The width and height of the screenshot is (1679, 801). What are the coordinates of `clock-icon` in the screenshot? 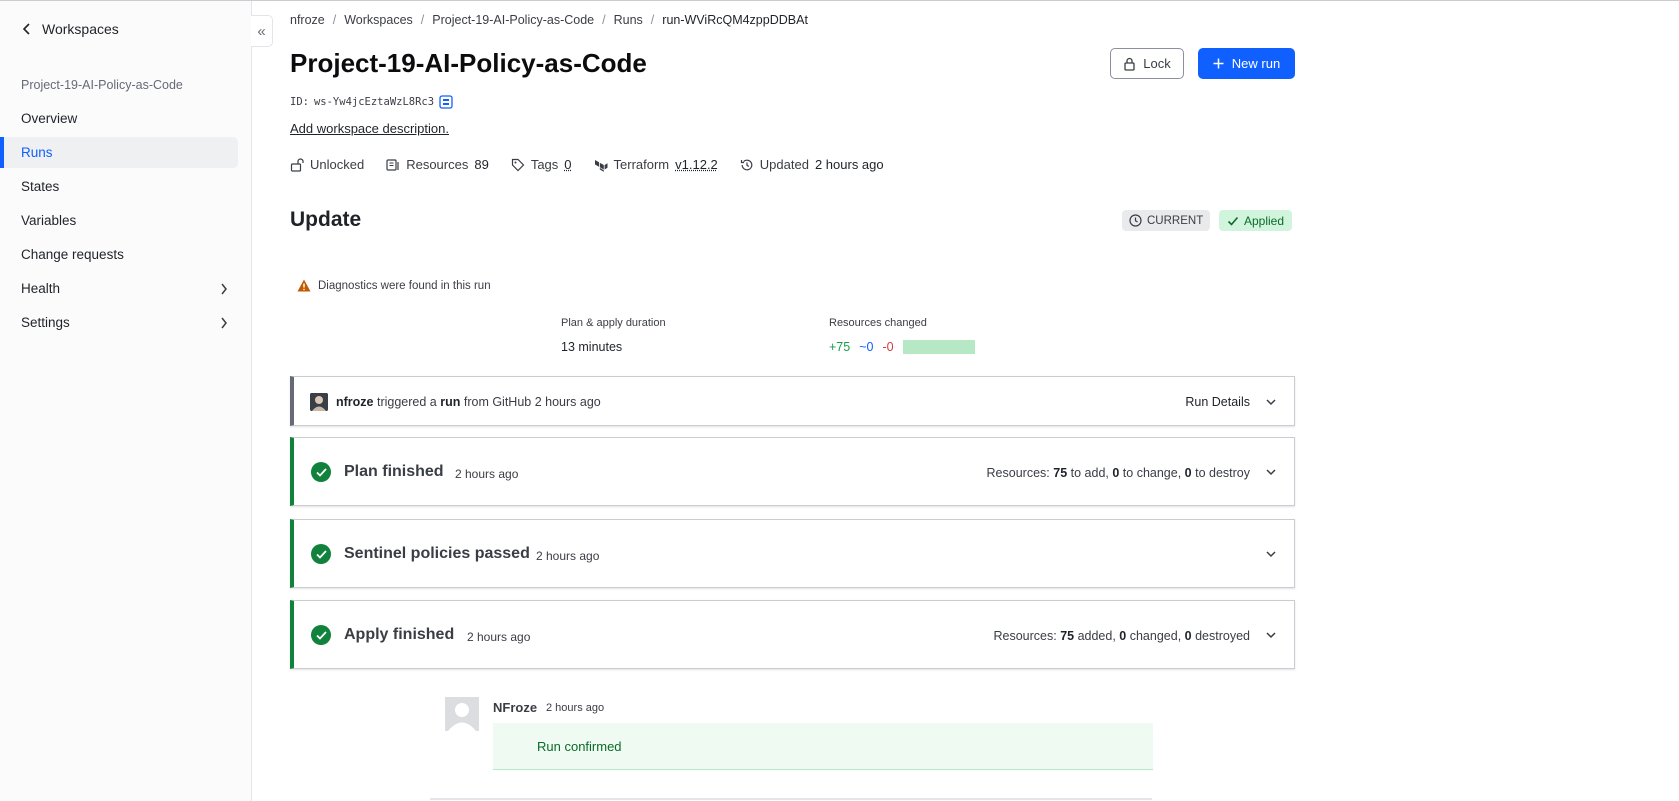 It's located at (1135, 220).